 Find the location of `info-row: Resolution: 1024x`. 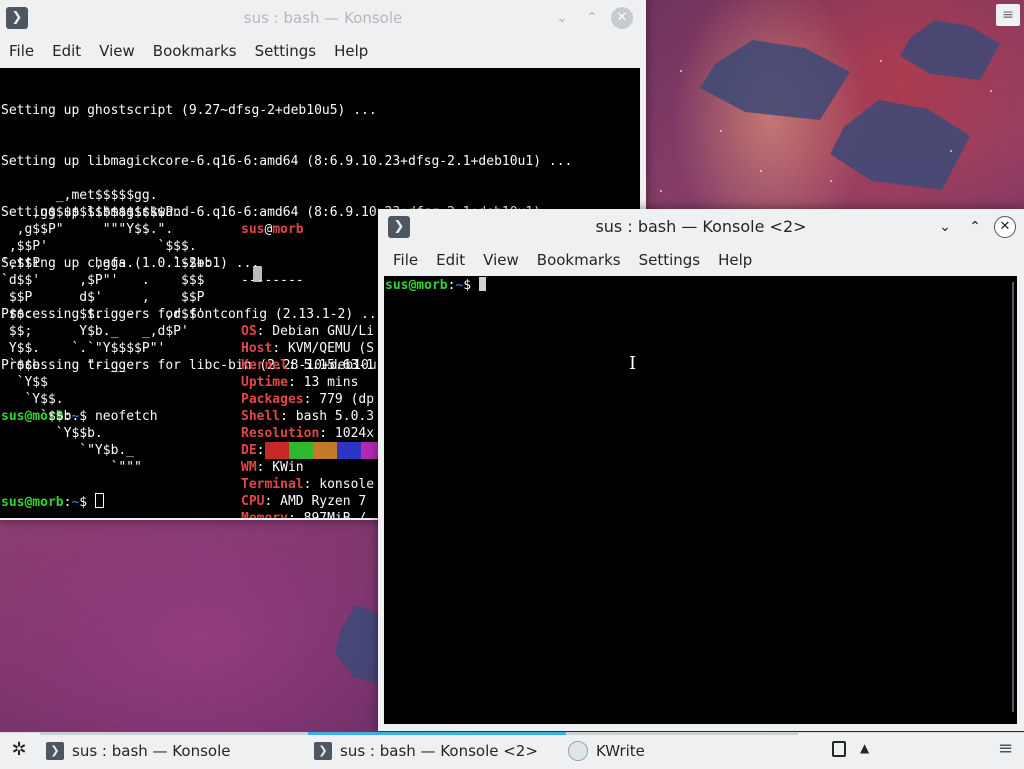

info-row: Resolution: 1024x is located at coordinates (308, 433).